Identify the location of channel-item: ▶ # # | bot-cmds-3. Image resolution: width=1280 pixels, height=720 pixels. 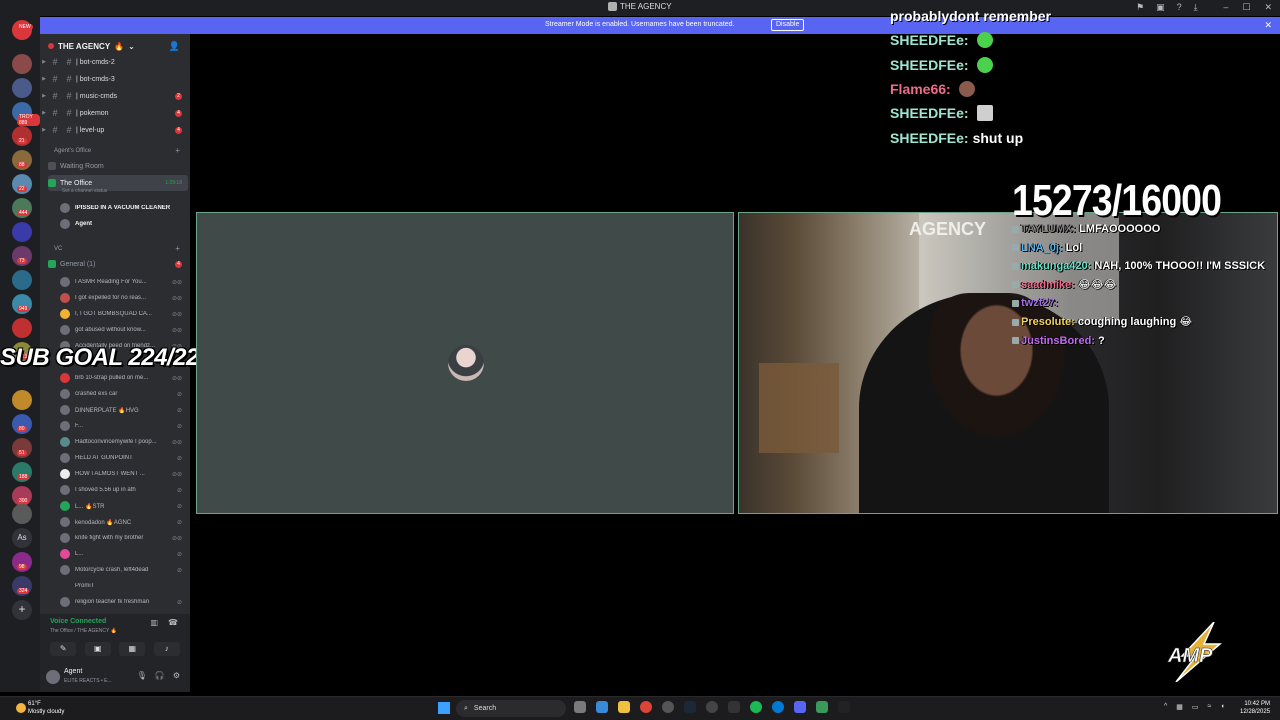
(115, 79).